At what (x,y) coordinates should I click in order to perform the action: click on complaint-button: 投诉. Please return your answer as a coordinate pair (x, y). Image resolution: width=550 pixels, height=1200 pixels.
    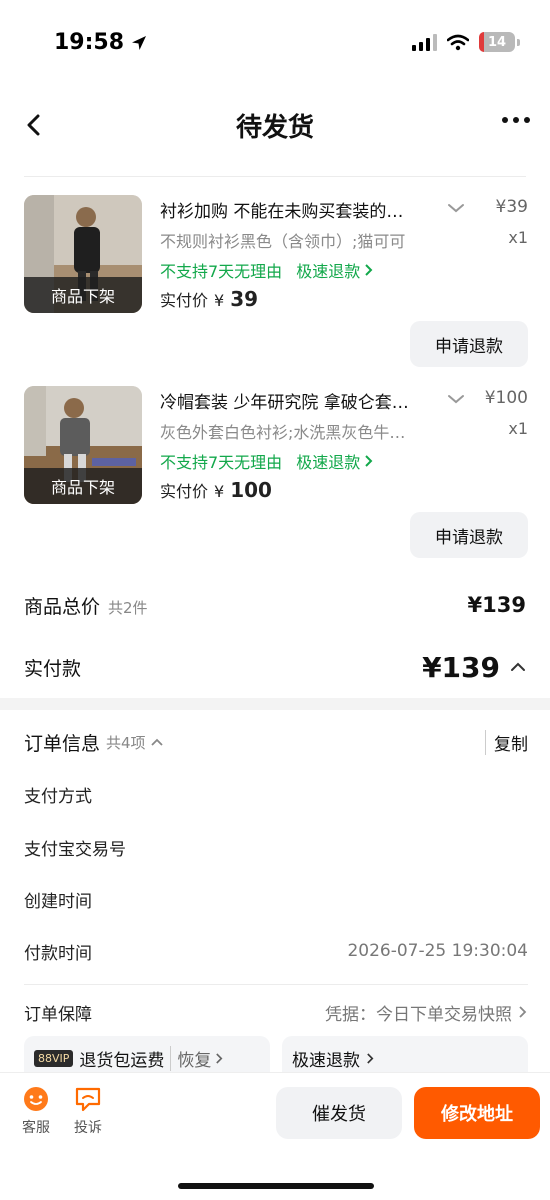
    Looking at the image, I should click on (88, 1111).